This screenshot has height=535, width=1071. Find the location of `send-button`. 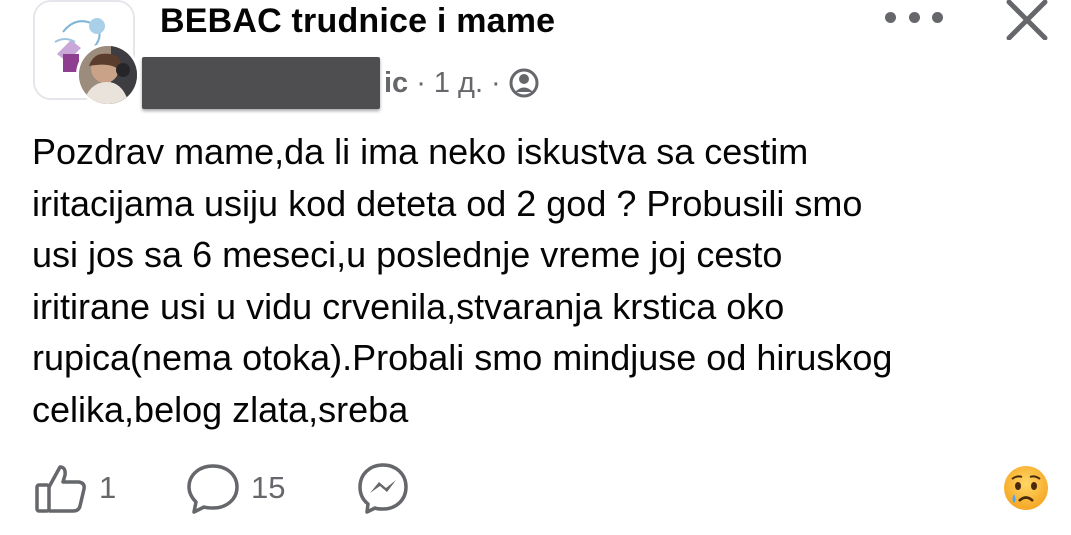

send-button is located at coordinates (383, 487).